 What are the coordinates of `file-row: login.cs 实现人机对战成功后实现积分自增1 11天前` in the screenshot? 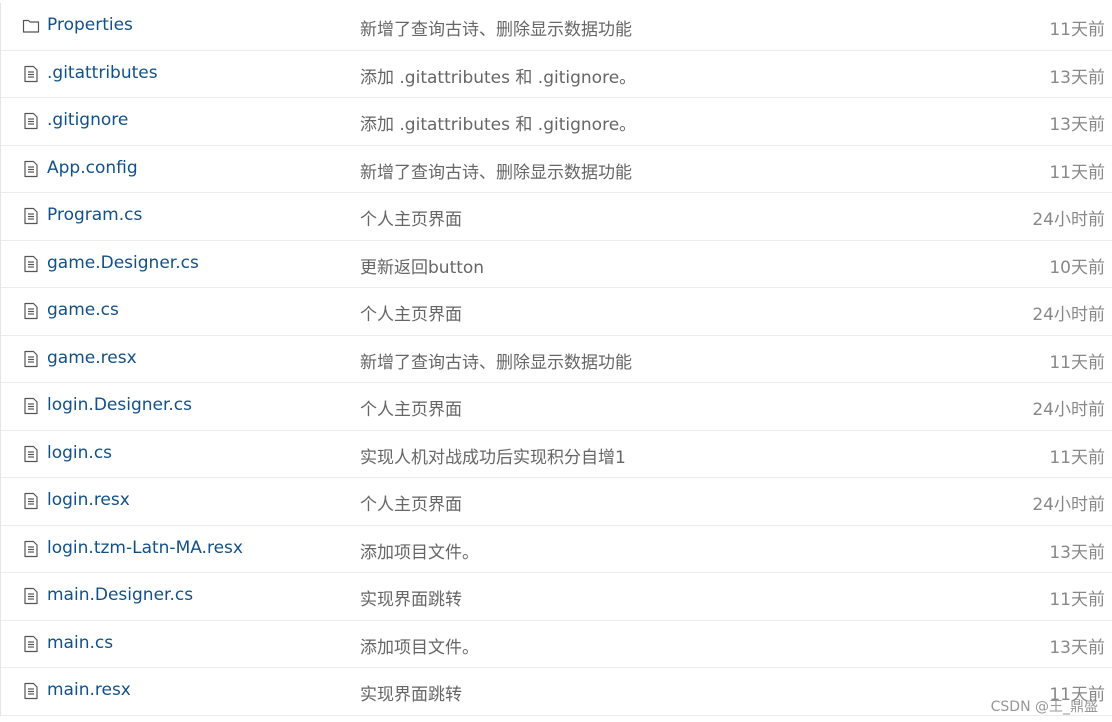 It's located at (556, 454).